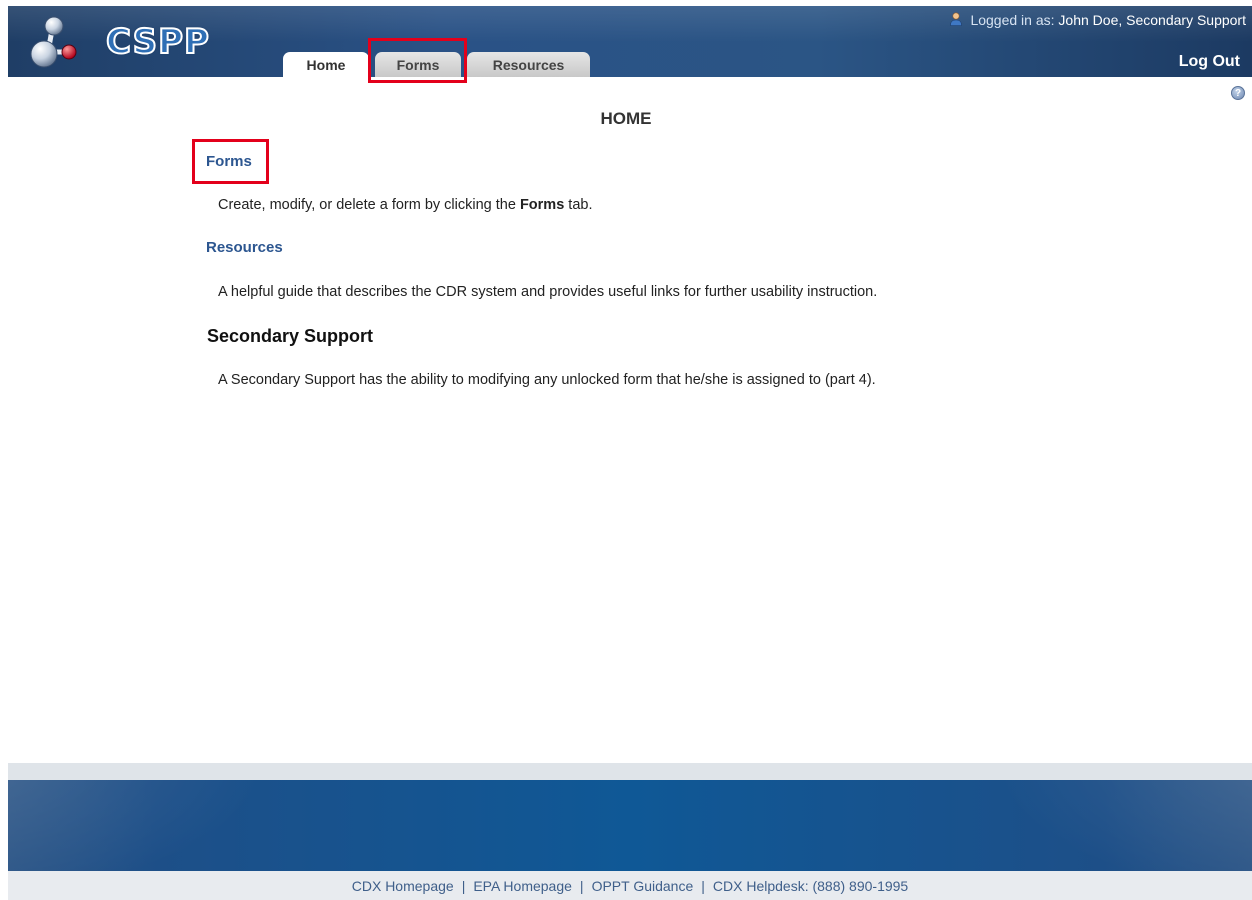 Image resolution: width=1252 pixels, height=900 pixels. What do you see at coordinates (290, 336) in the screenshot?
I see `secondary-support-heading: Secondary Support` at bounding box center [290, 336].